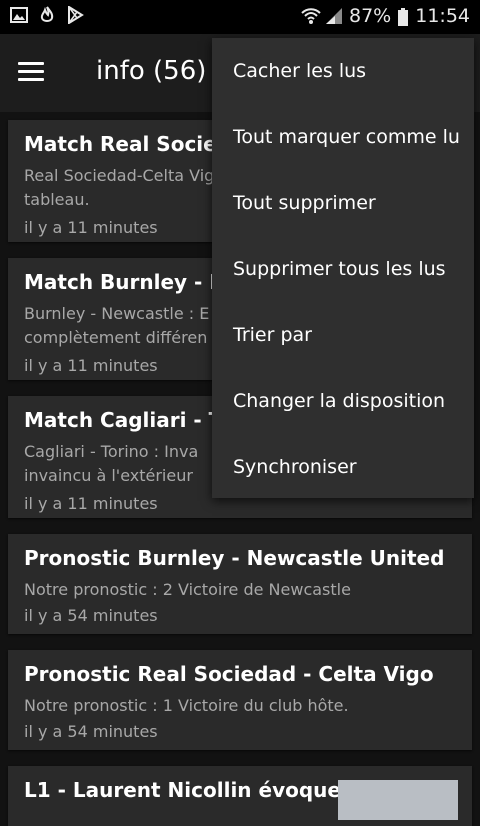 Image resolution: width=480 pixels, height=826 pixels. I want to click on article-title: Pronostic Burnley - Newcastle United, so click(234, 558).